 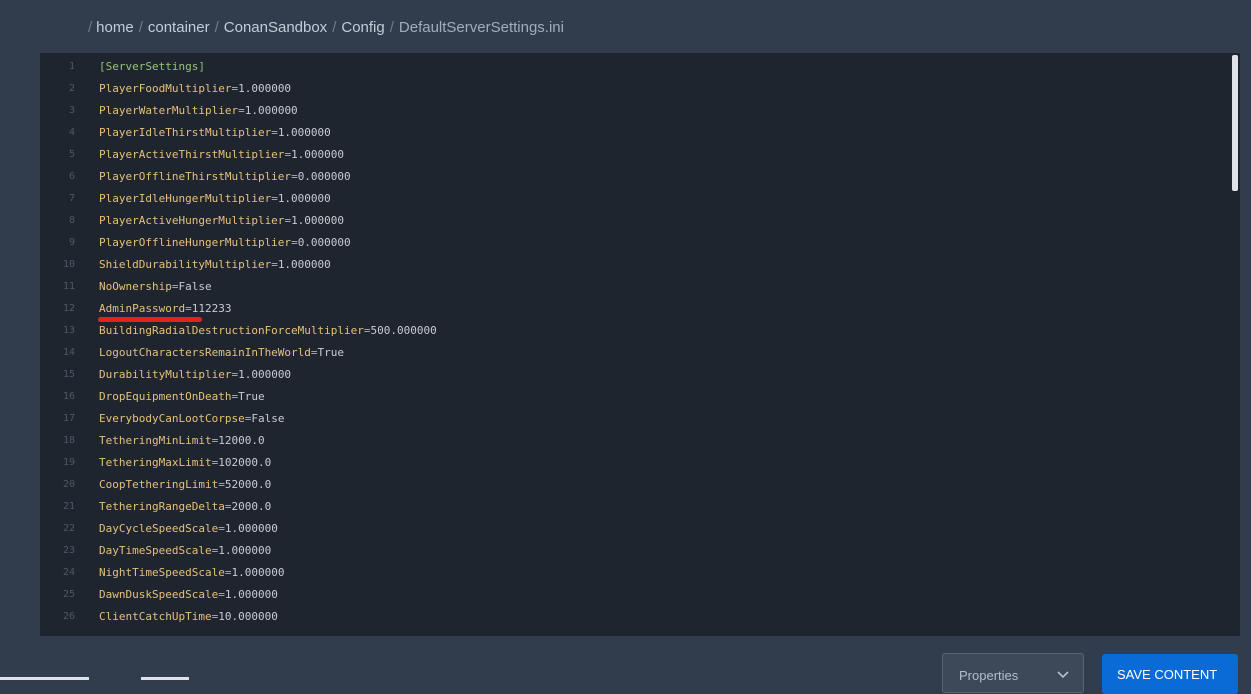 What do you see at coordinates (640, 617) in the screenshot?
I see `code-line: 26 ClientCatchUpTime=10.000000` at bounding box center [640, 617].